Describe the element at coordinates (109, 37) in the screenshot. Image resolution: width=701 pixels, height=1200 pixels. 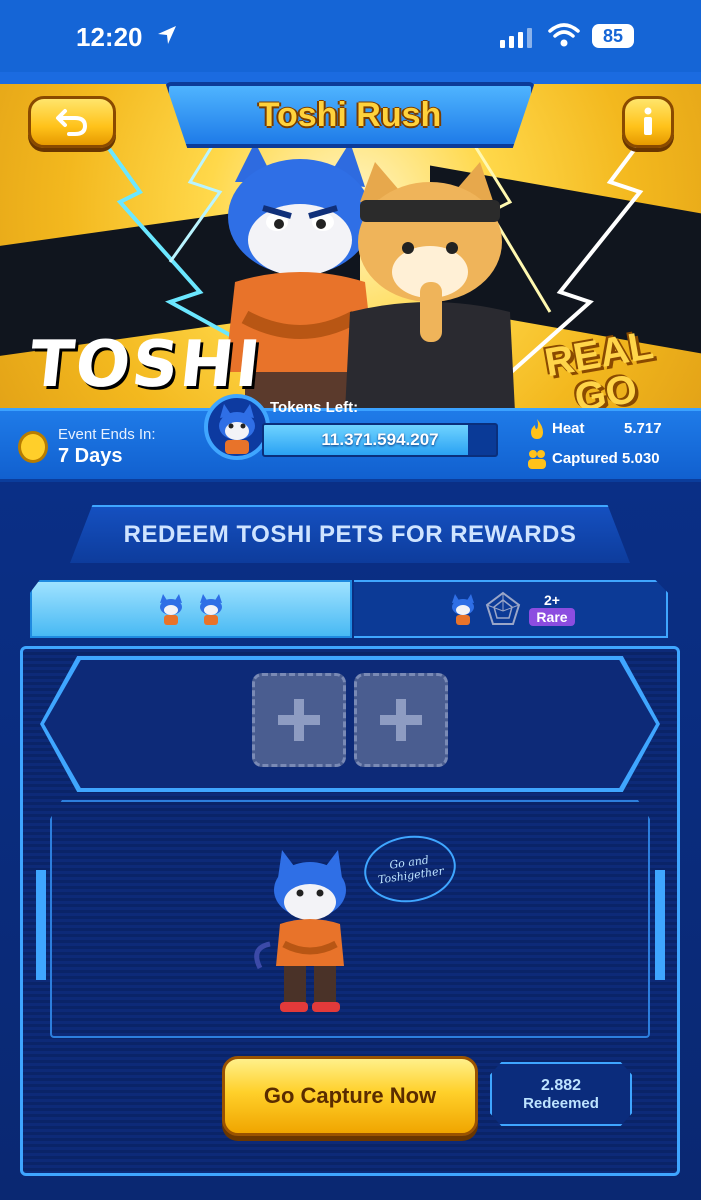
I see `status-time: 12:20` at that location.